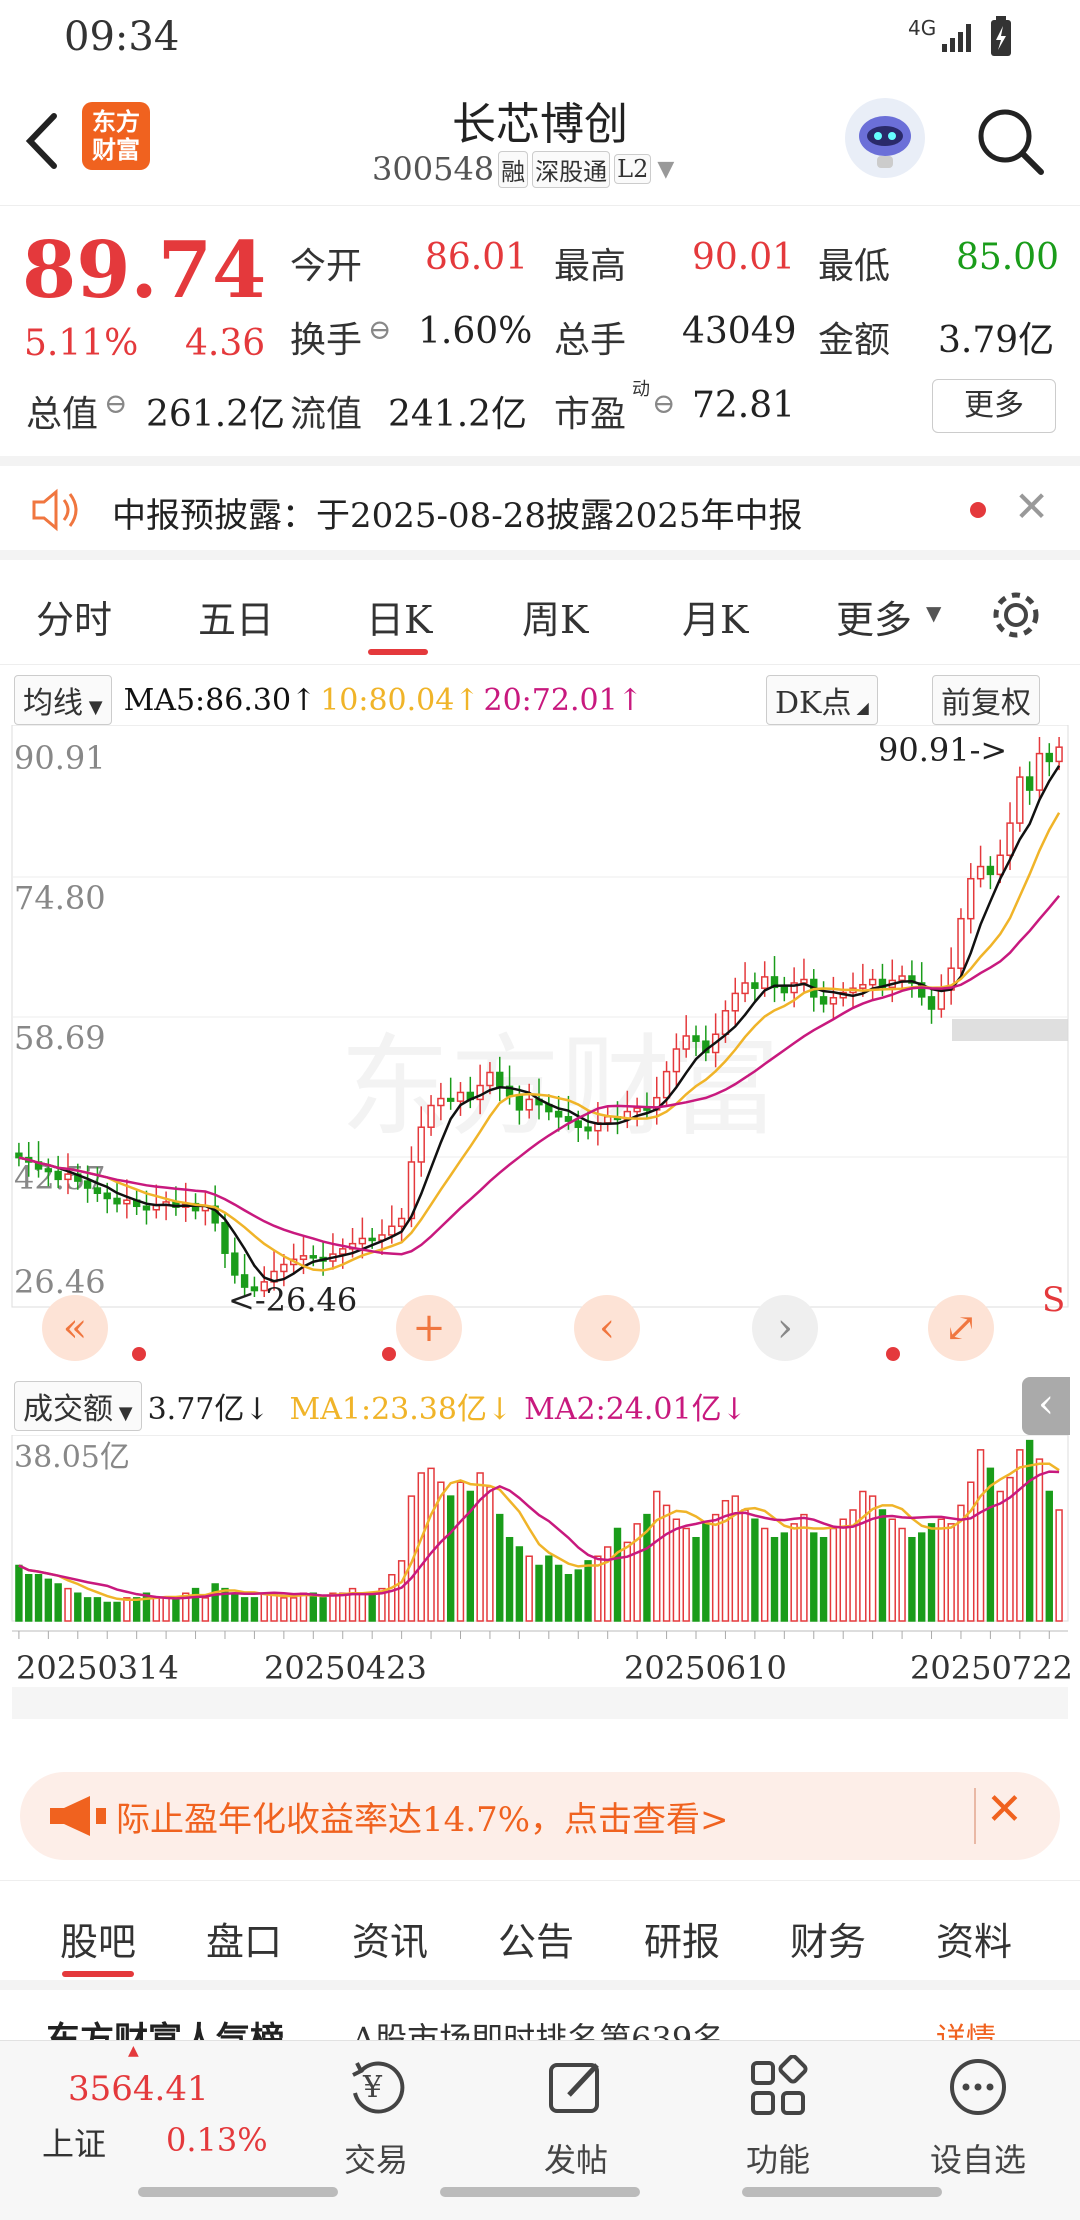 Image resolution: width=1080 pixels, height=2220 pixels. I want to click on tab-guba: 股吧, so click(98, 1938).